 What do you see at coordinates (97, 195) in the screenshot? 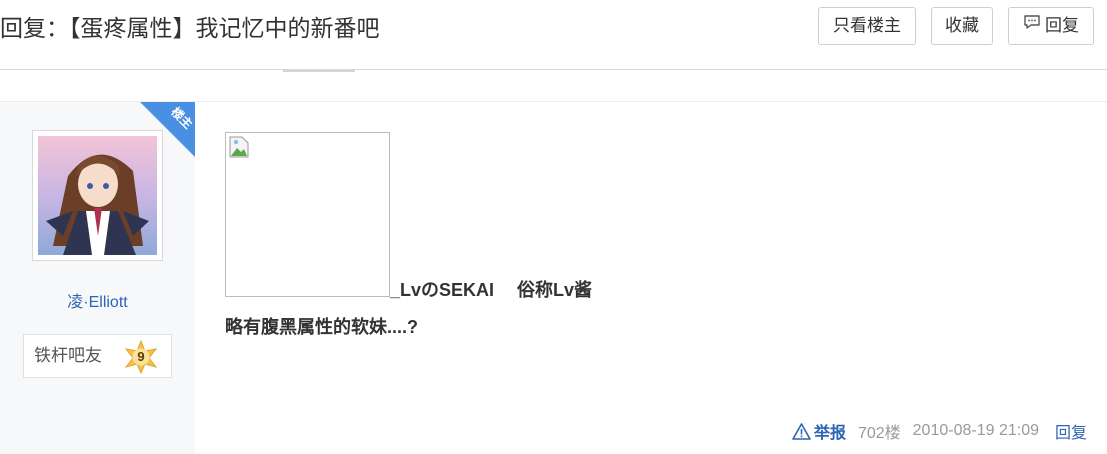
I see `avatar` at bounding box center [97, 195].